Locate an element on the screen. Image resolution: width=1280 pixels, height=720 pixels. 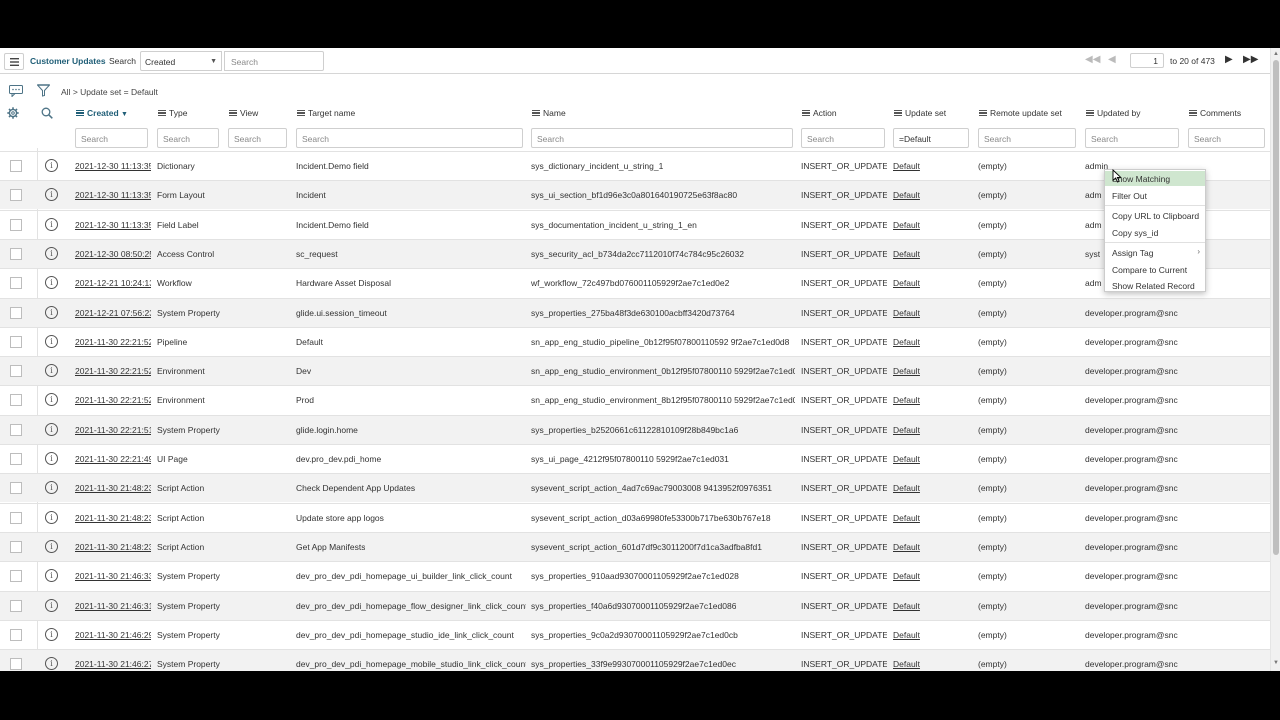
search-field-select: Created ▼ is located at coordinates (181, 61).